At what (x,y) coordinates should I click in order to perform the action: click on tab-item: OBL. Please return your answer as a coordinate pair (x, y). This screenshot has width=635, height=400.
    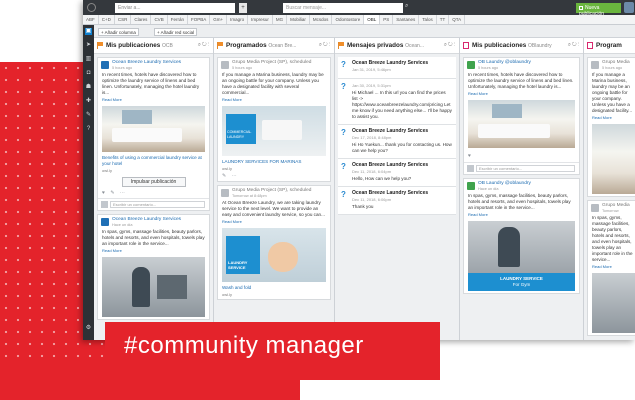
    Looking at the image, I should click on (372, 19).